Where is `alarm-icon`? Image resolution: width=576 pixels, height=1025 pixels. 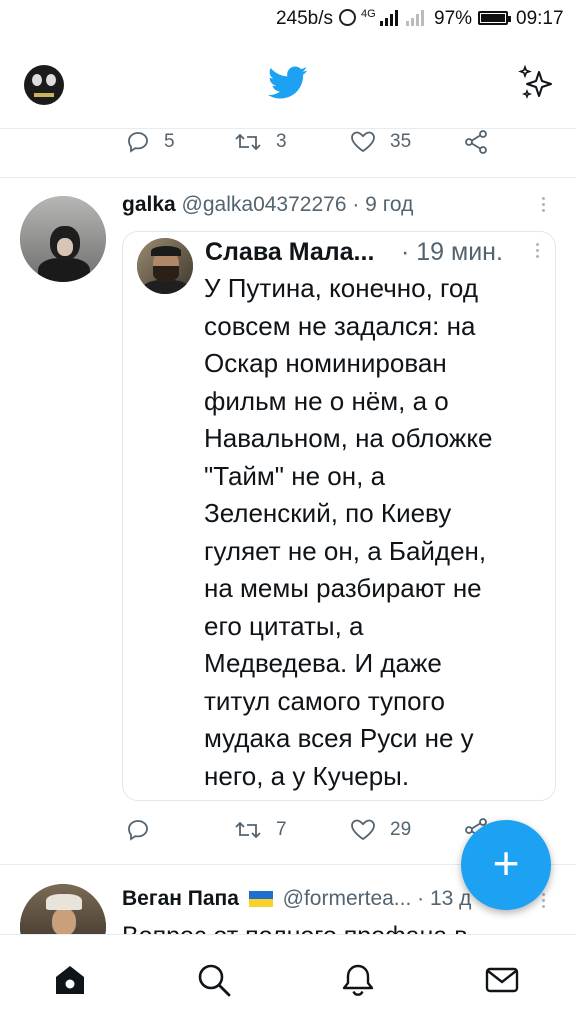
alarm-icon is located at coordinates (347, 17).